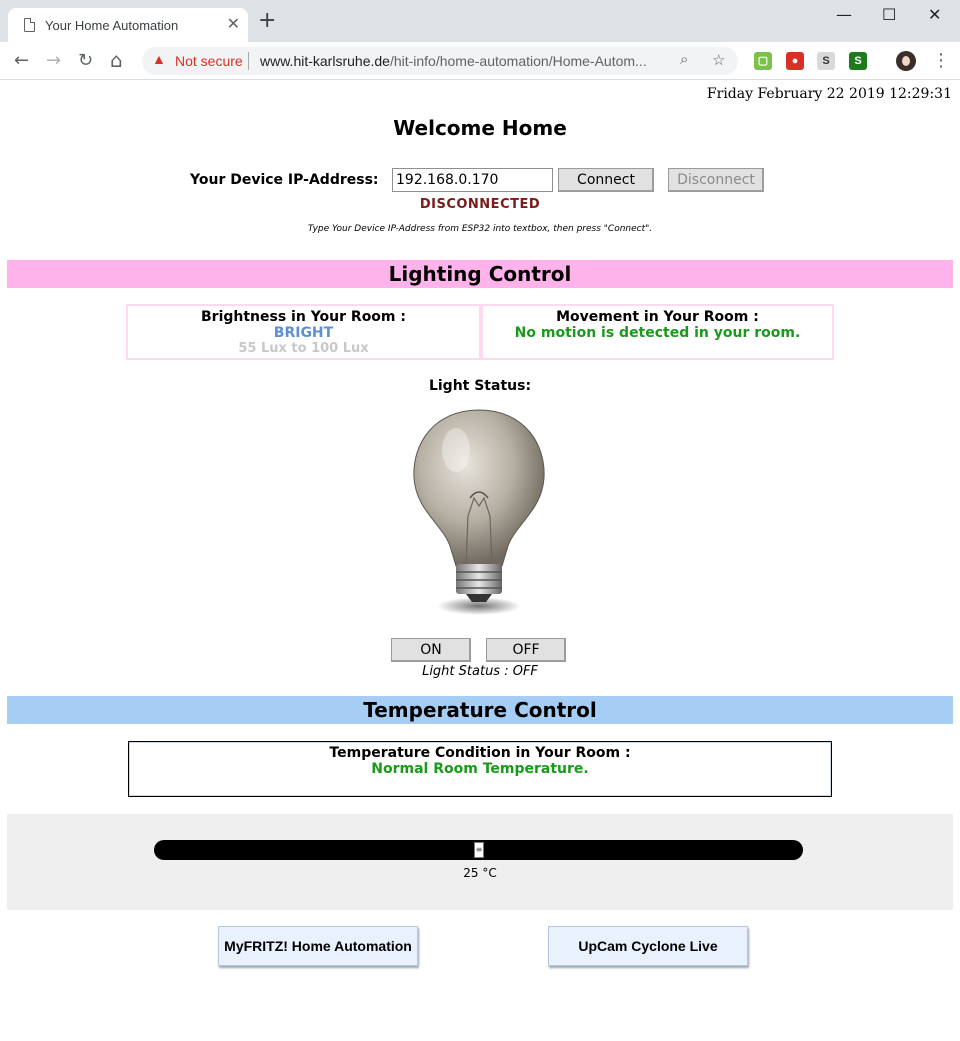 This screenshot has width=960, height=1041. Describe the element at coordinates (53, 60) in the screenshot. I see `forward-button: →` at that location.